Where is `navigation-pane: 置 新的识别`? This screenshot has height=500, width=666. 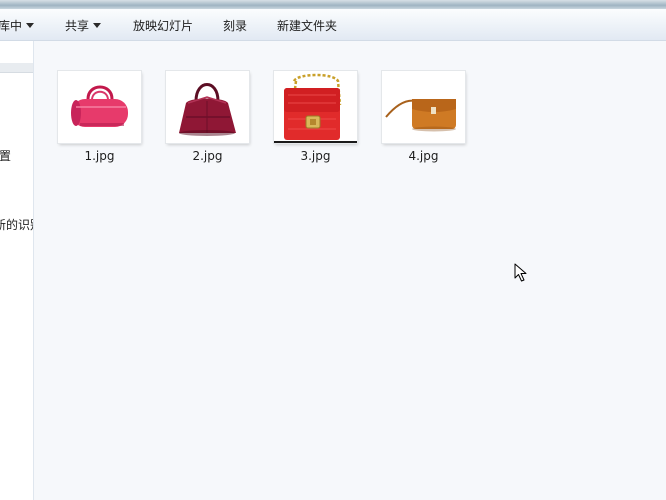
navigation-pane: 置 新的识别 is located at coordinates (17, 270).